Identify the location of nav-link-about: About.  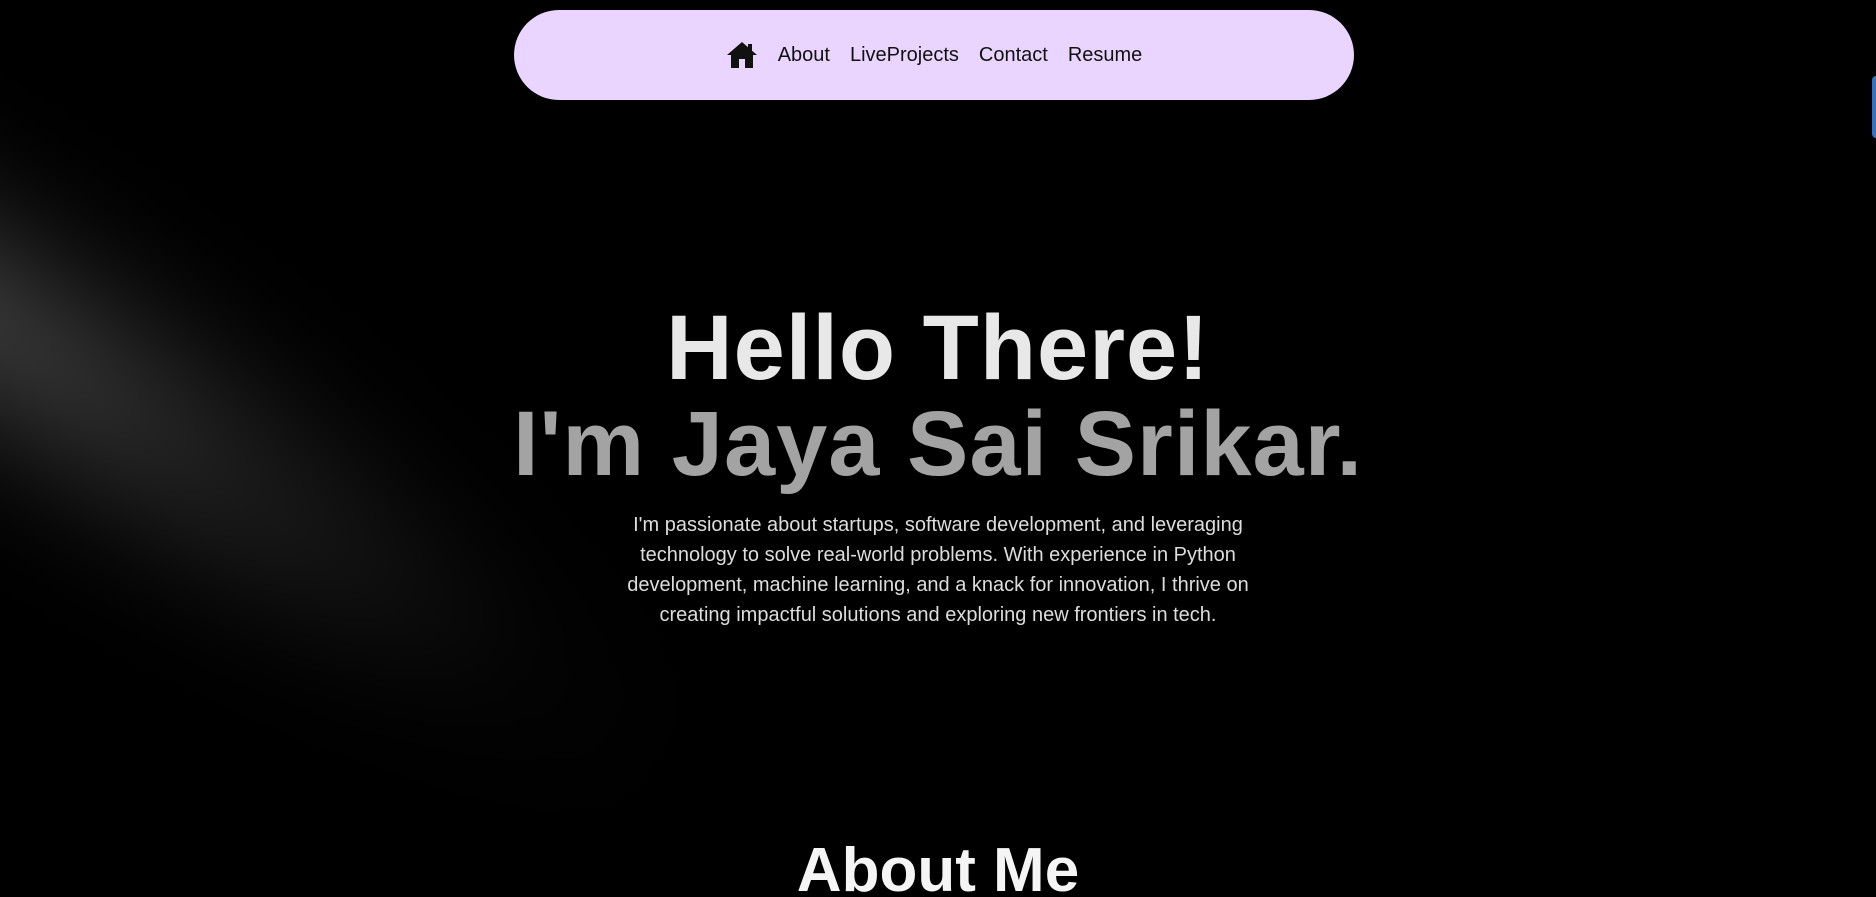
(804, 55).